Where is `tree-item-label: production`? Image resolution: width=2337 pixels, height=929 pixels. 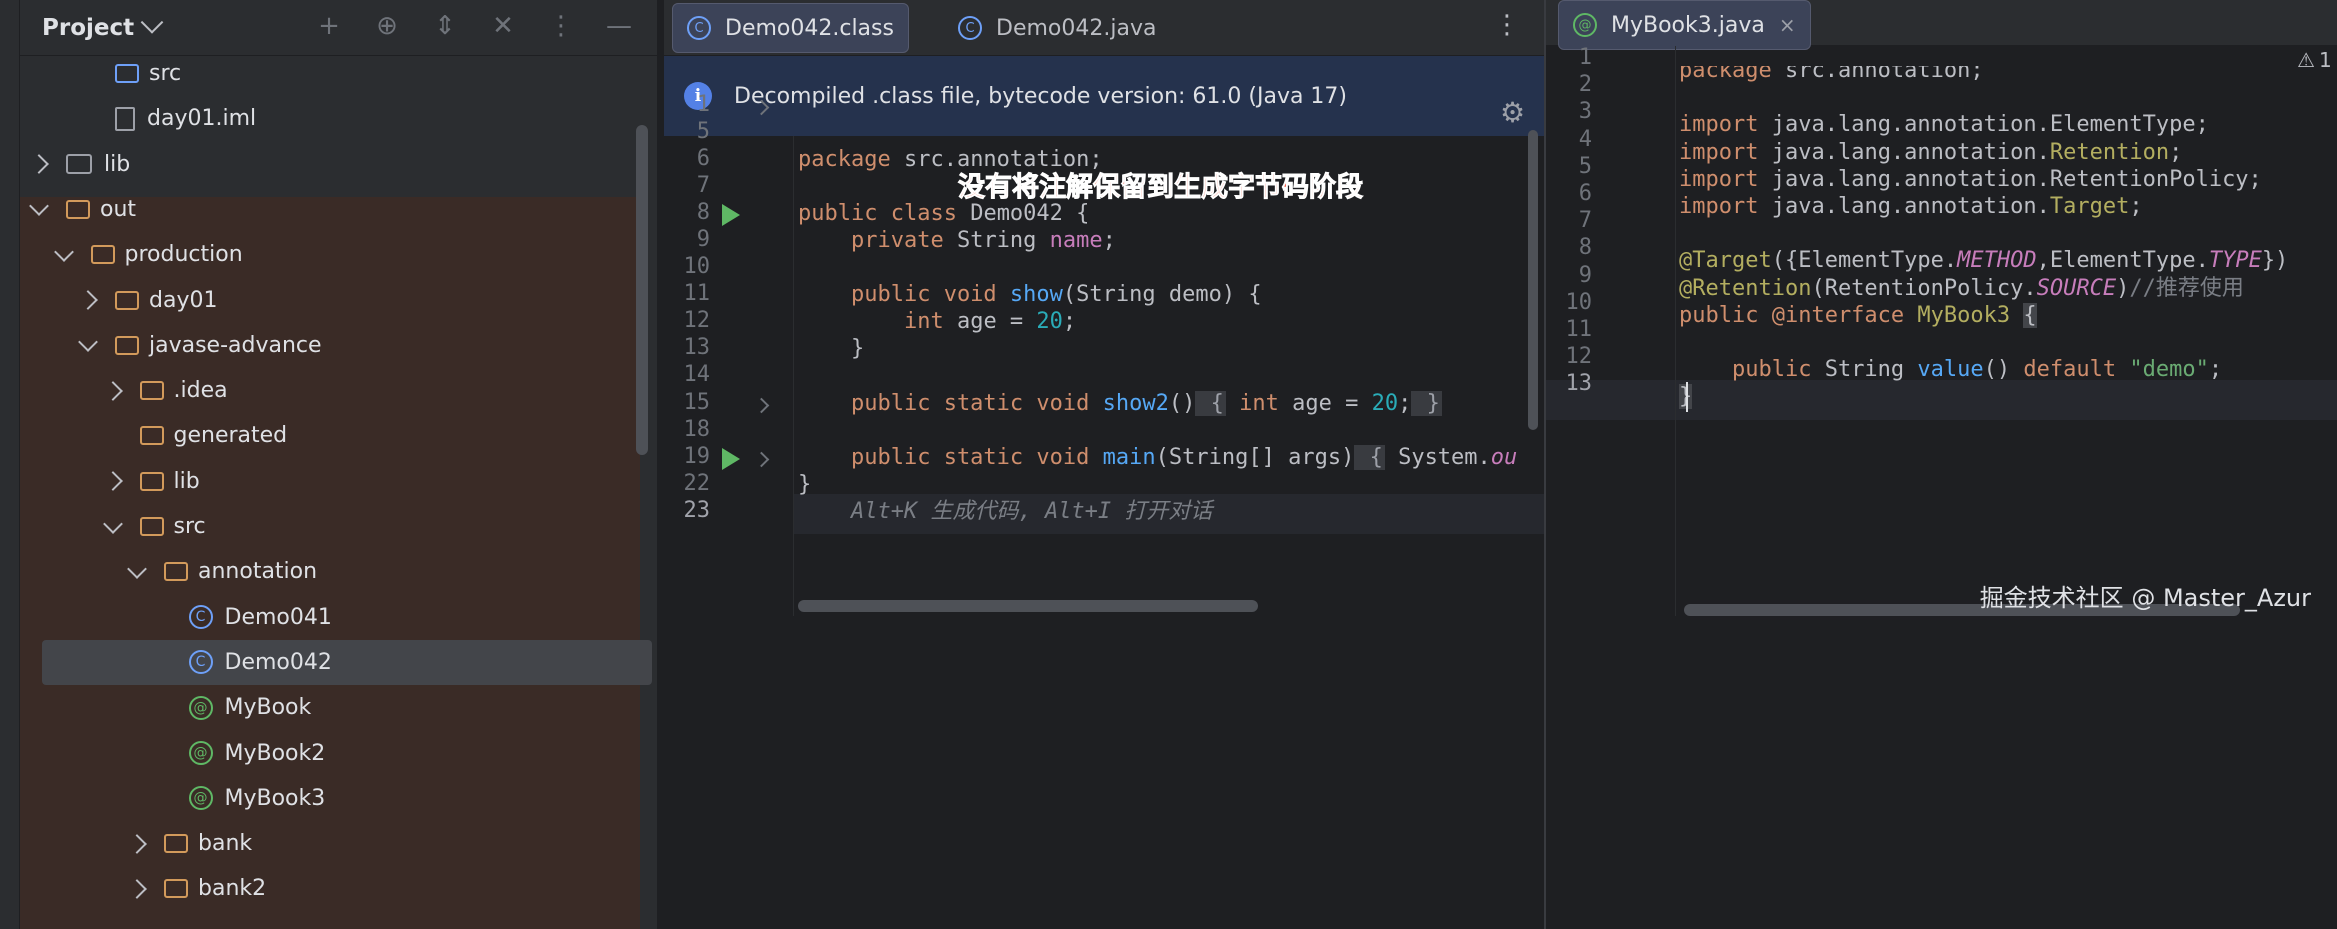 tree-item-label: production is located at coordinates (183, 255).